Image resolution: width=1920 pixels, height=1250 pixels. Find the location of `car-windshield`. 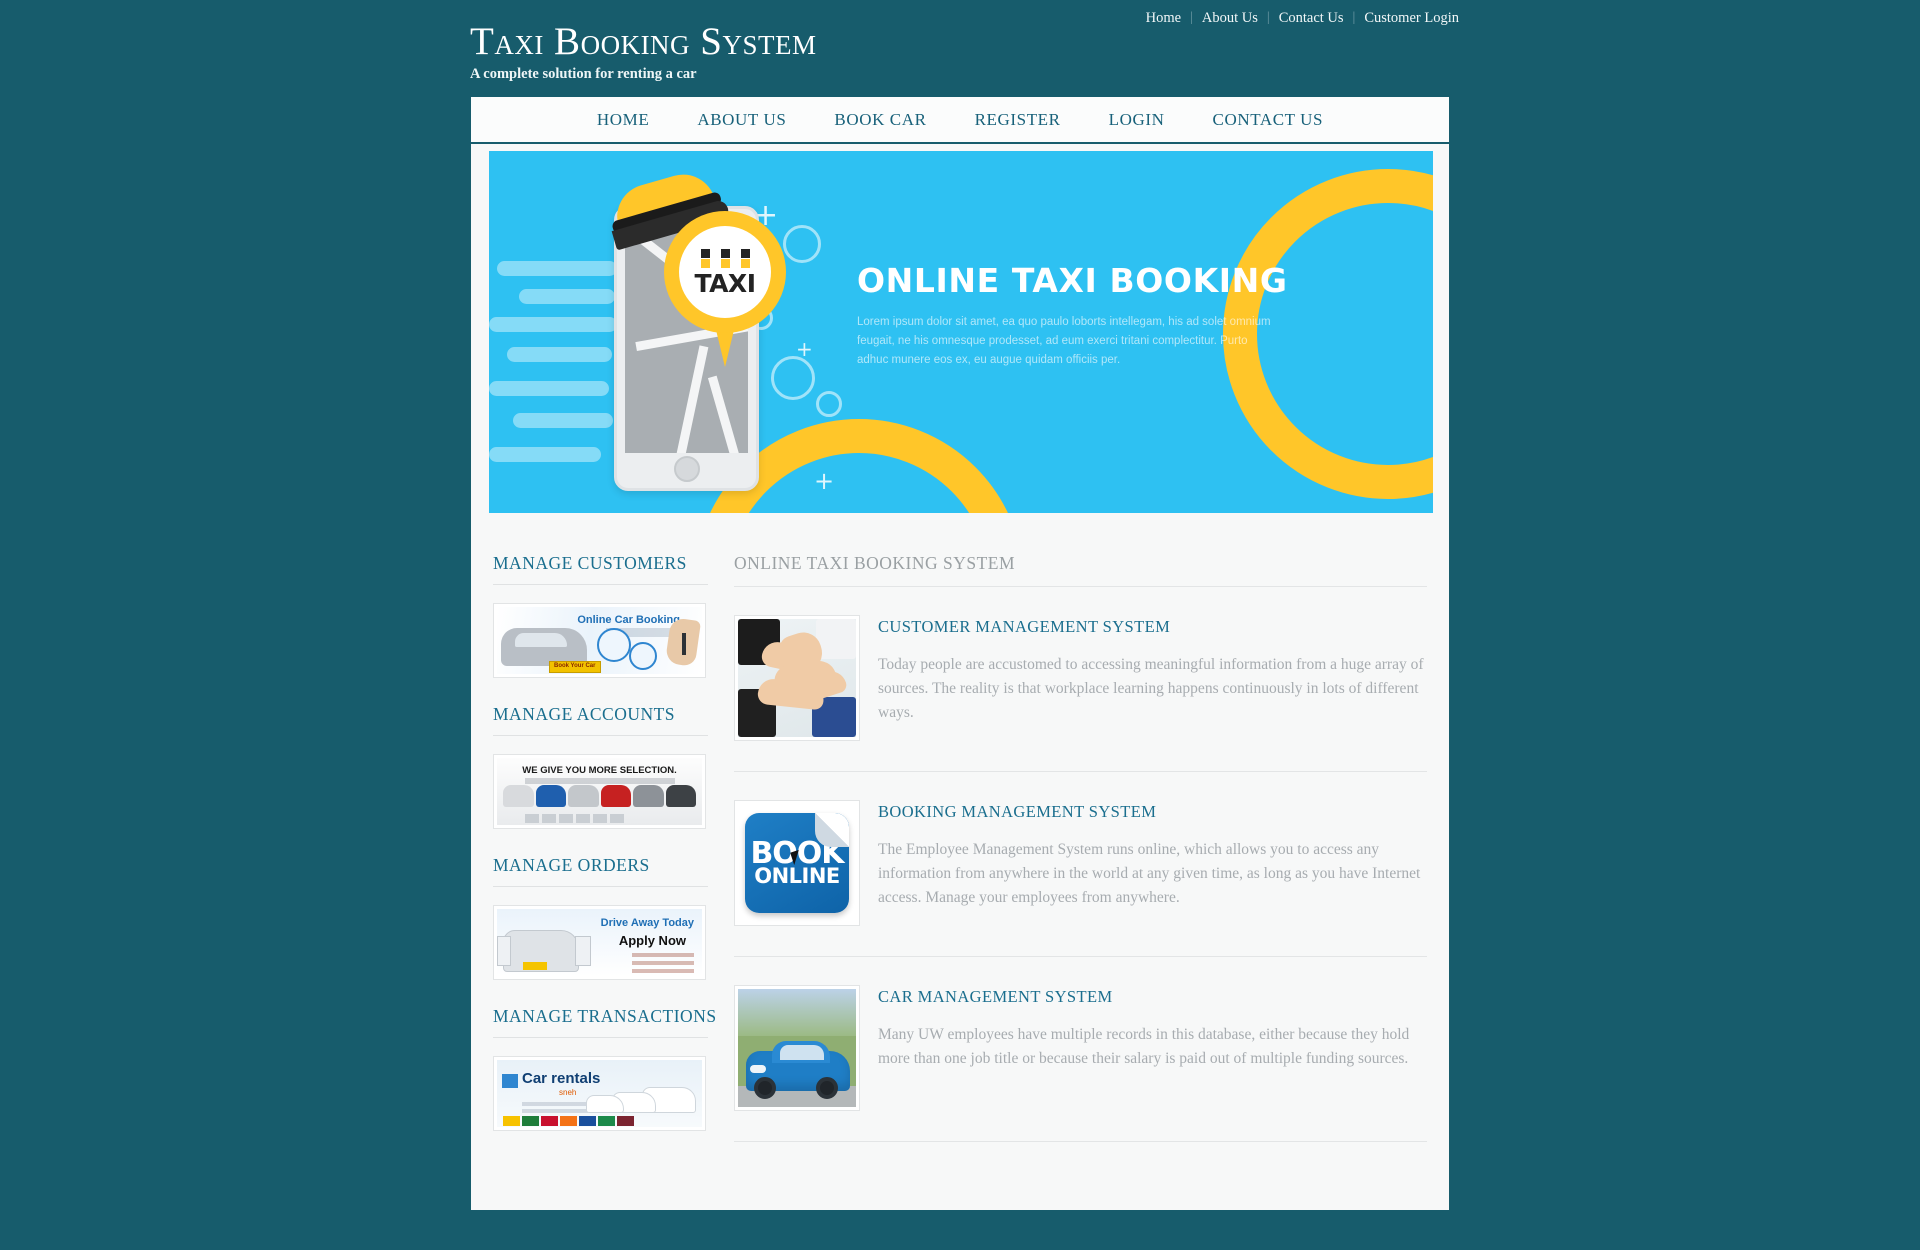

car-windshield is located at coordinates (802, 1052).